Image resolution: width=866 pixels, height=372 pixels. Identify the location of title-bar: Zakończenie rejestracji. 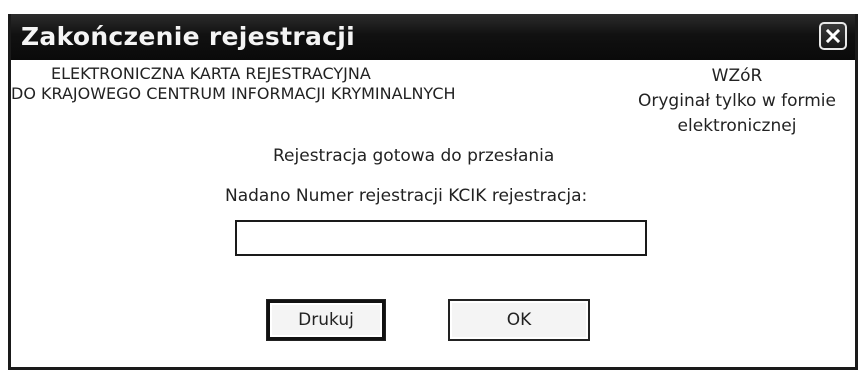
(433, 37).